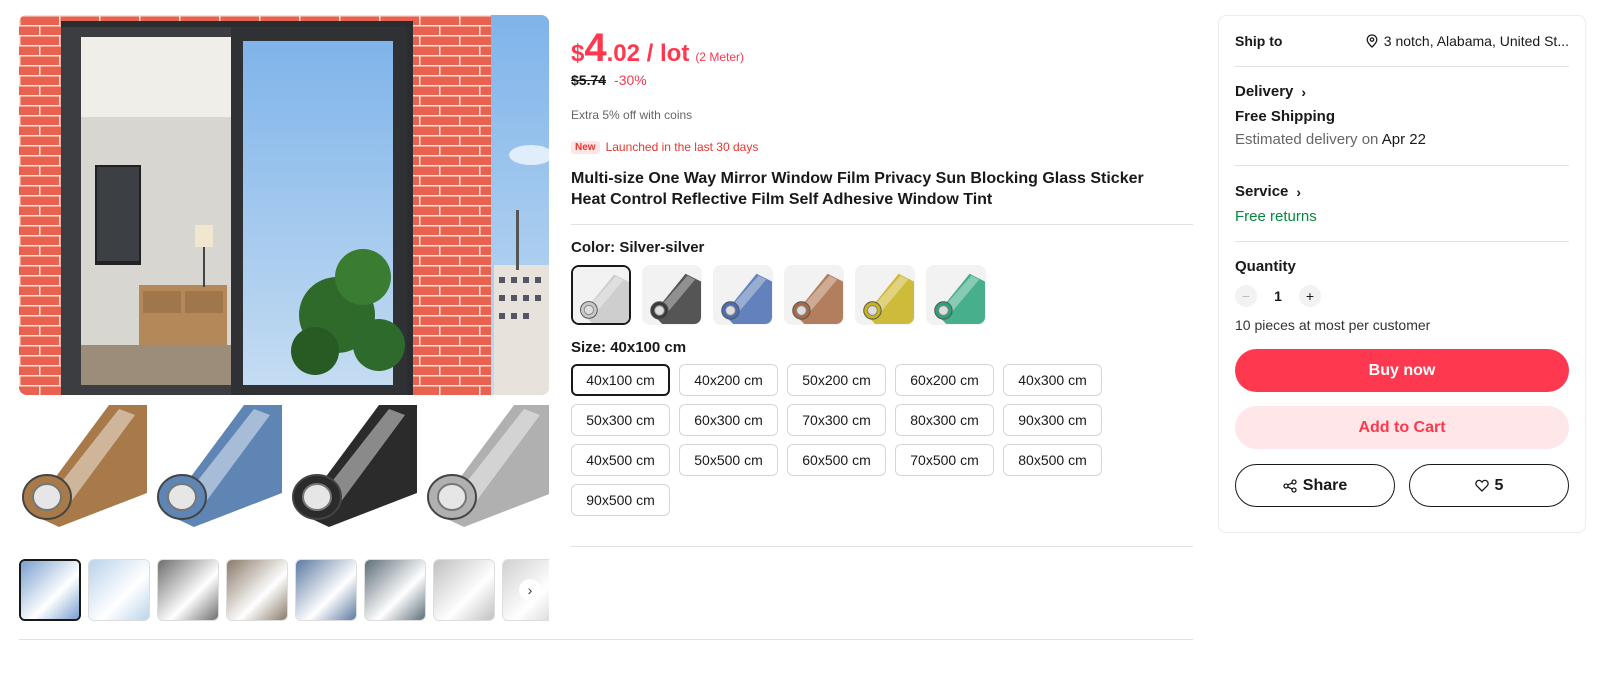  What do you see at coordinates (648, 347) in the screenshot?
I see `size-selected-value: 40x100 cm` at bounding box center [648, 347].